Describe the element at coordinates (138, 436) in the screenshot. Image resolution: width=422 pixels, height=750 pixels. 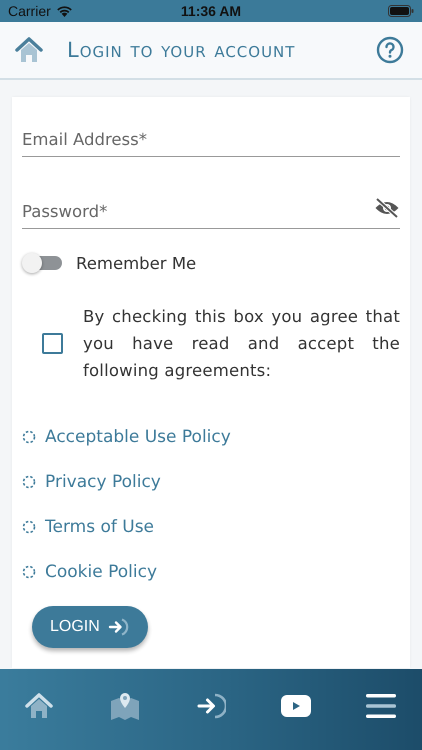
I see `policy-link: Acceptable Use Policy` at that location.